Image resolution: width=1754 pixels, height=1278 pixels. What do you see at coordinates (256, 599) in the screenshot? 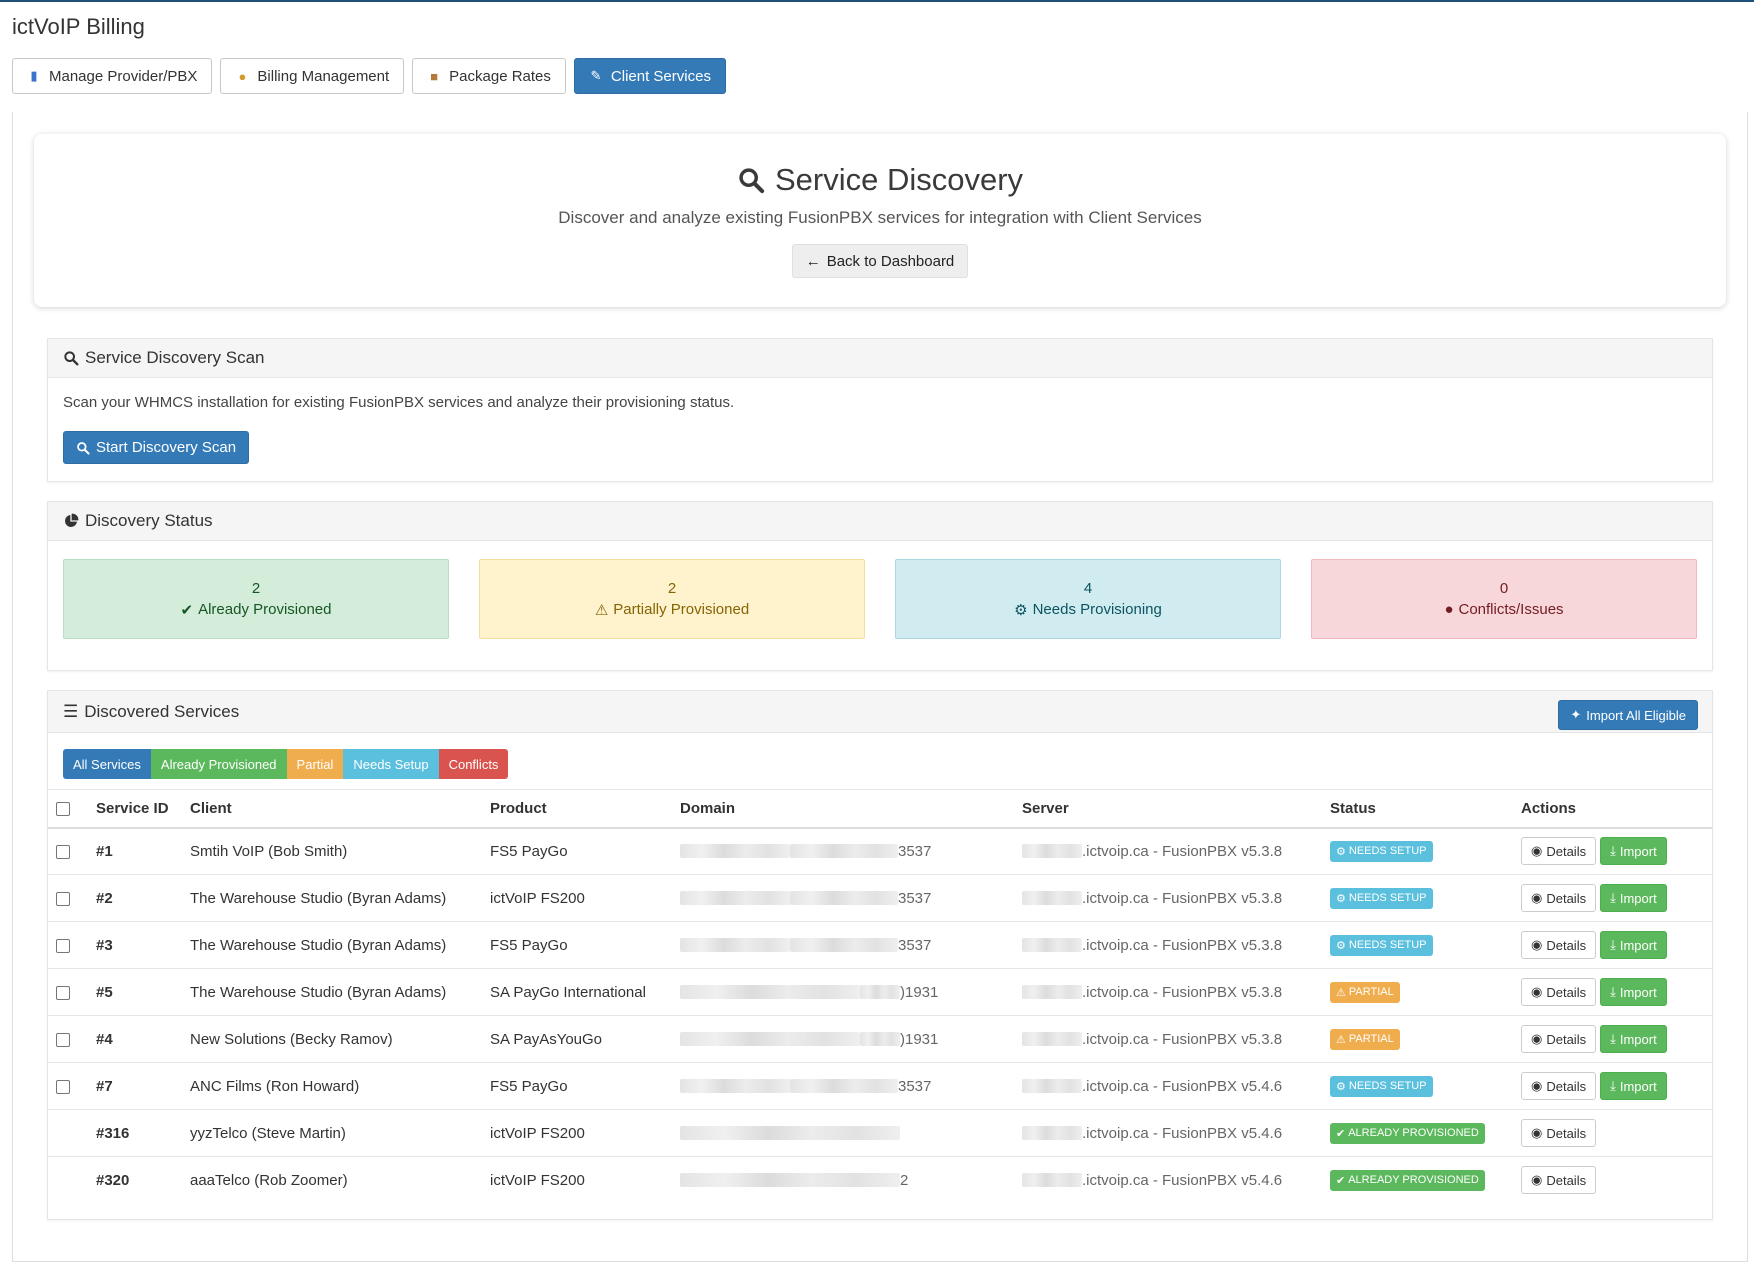
I see `stat-already-provisioned: 2 ✔ Already Provisioned` at bounding box center [256, 599].